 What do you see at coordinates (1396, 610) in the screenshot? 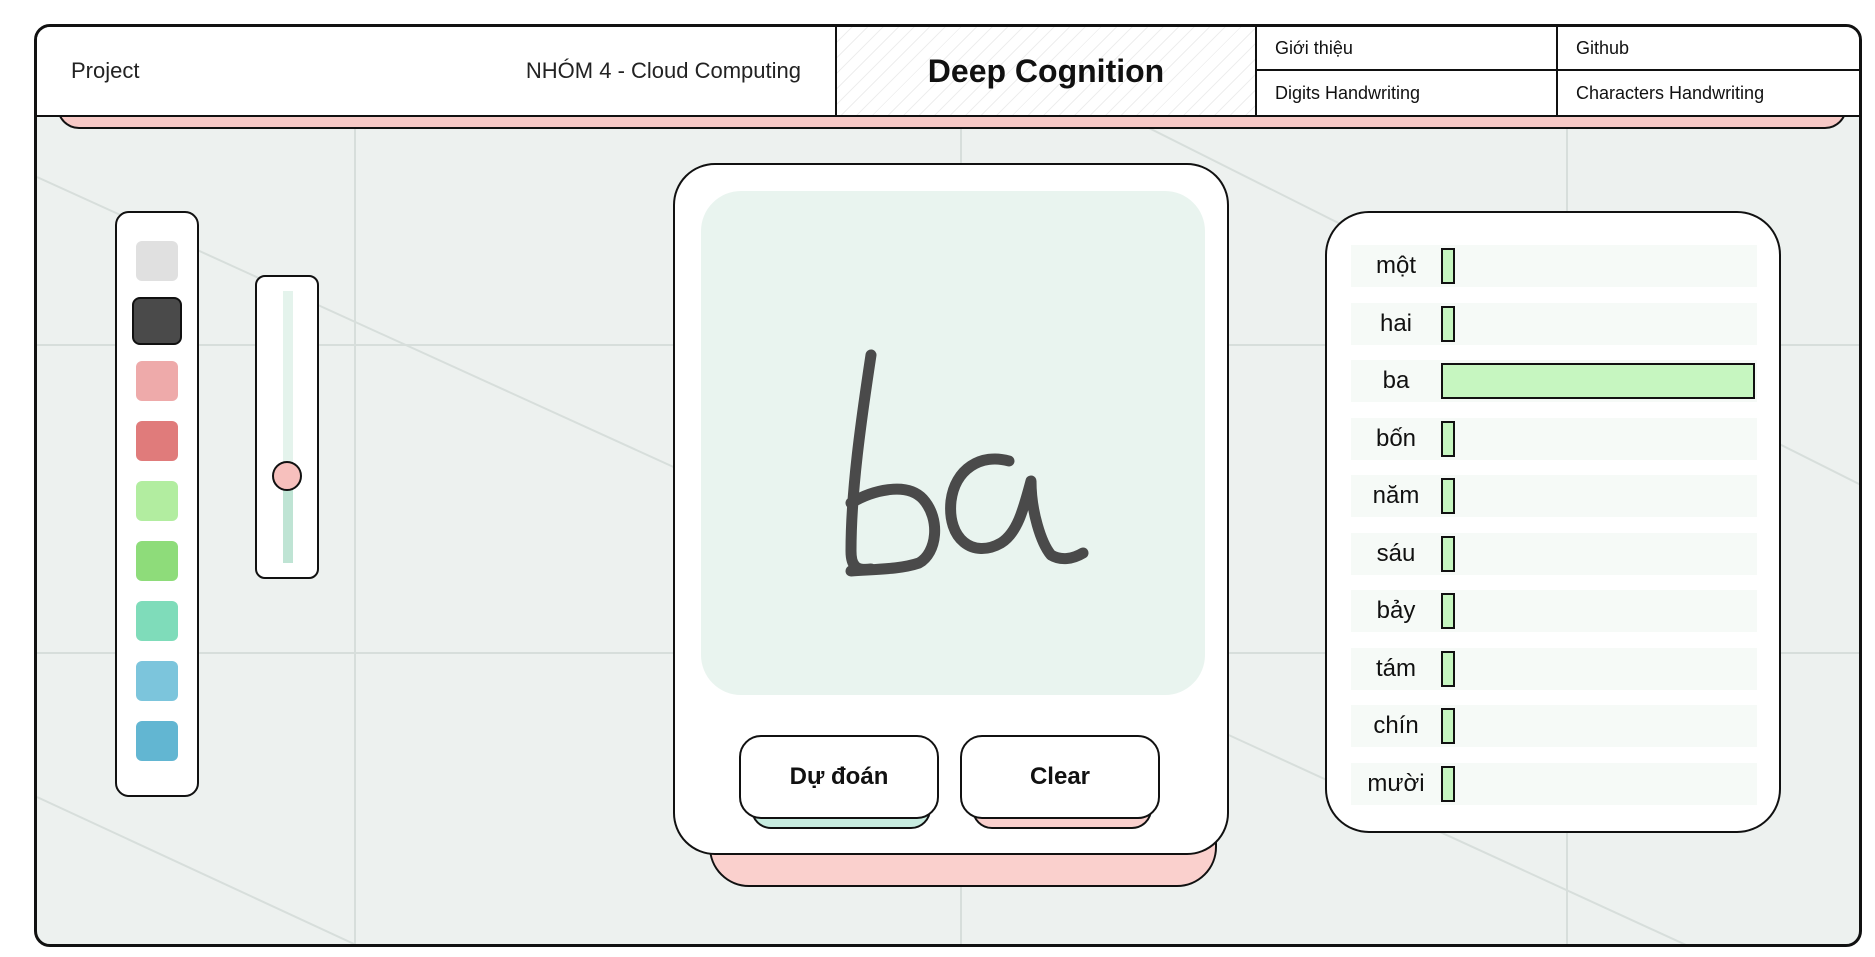
I see `prediction-label: bảy` at bounding box center [1396, 610].